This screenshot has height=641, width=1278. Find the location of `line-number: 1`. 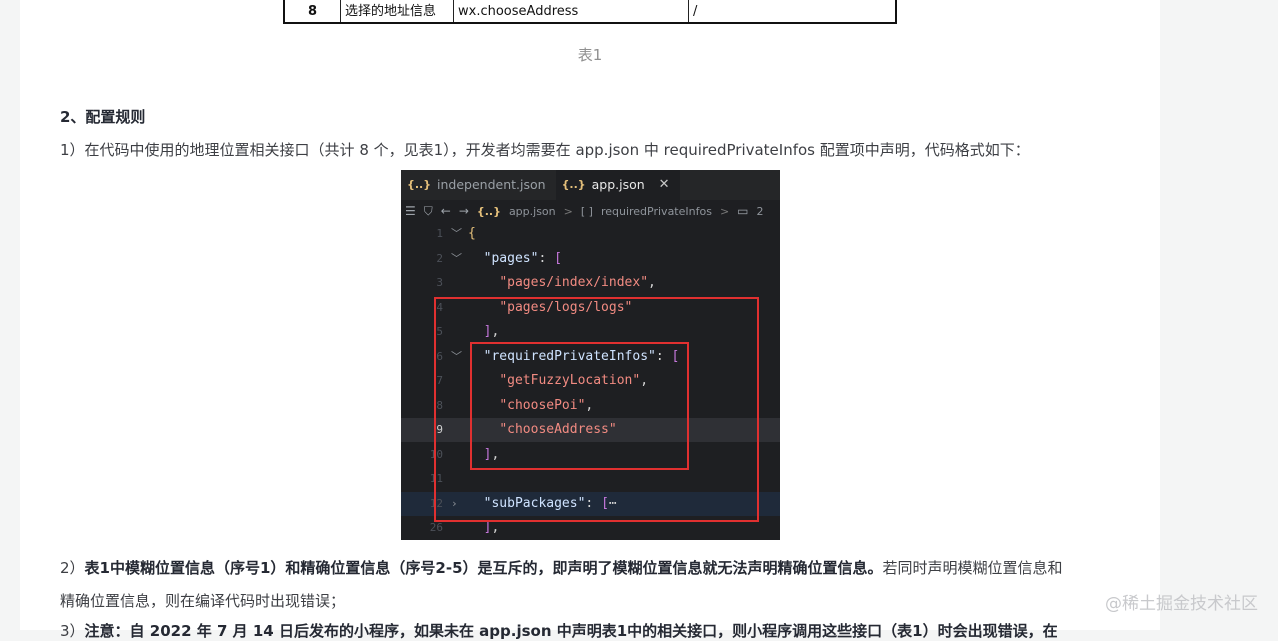

line-number: 1 is located at coordinates (439, 233).